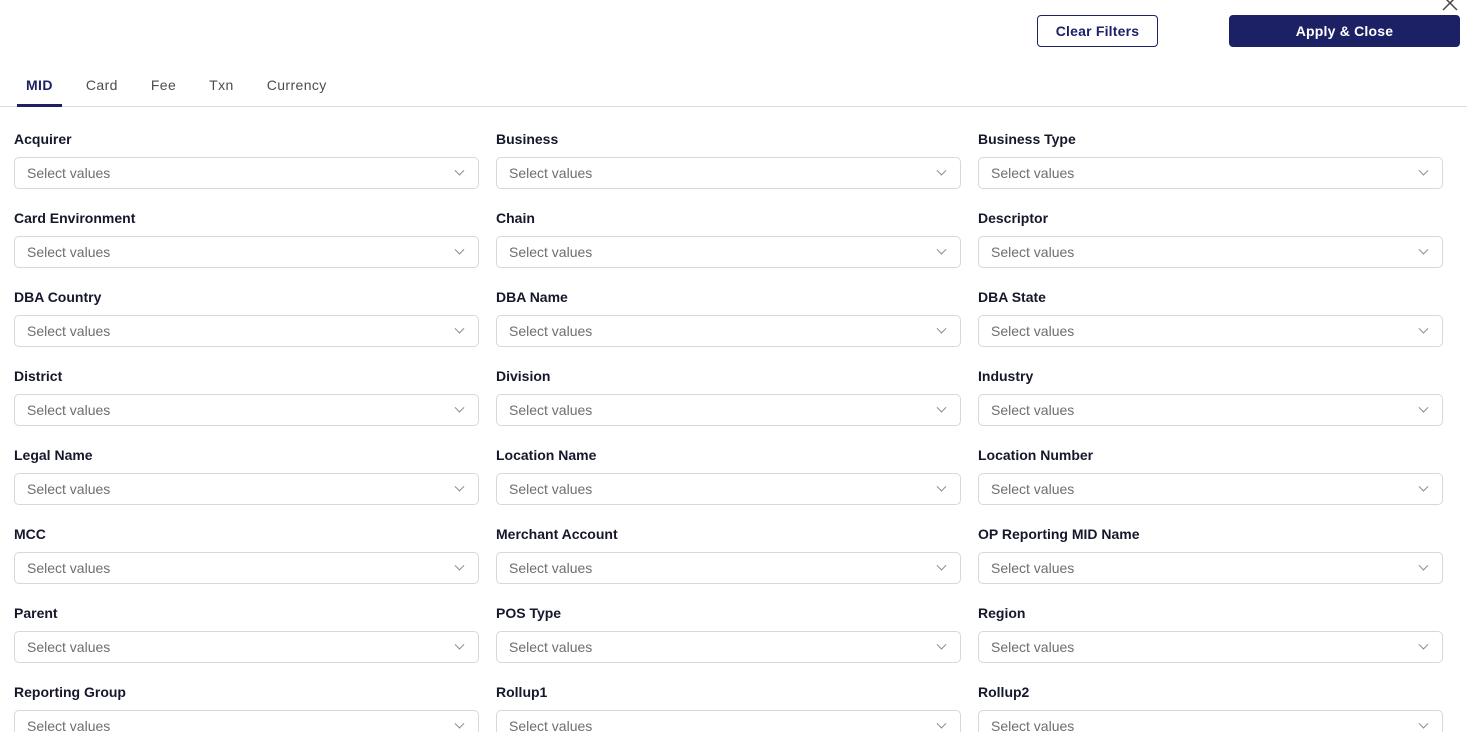 Image resolution: width=1467 pixels, height=732 pixels. Describe the element at coordinates (1210, 568) in the screenshot. I see `op-reporting-mid-name-select: Select values` at that location.